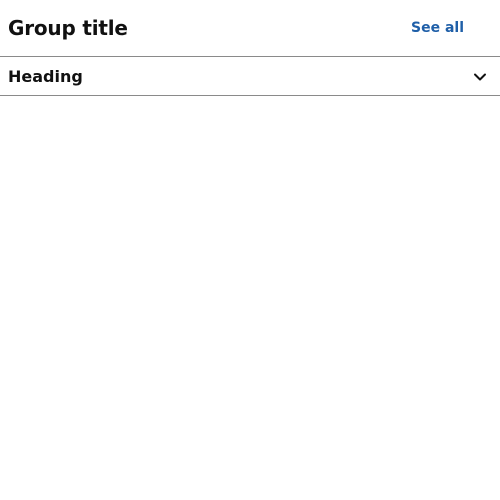 The height and width of the screenshot is (500, 500). I want to click on see-all-link: See all, so click(437, 28).